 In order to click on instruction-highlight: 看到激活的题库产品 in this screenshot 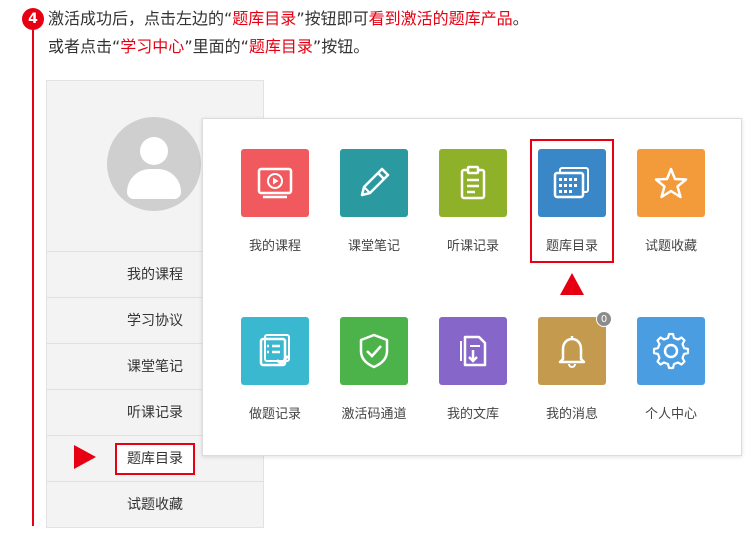, I will do `click(440, 18)`.